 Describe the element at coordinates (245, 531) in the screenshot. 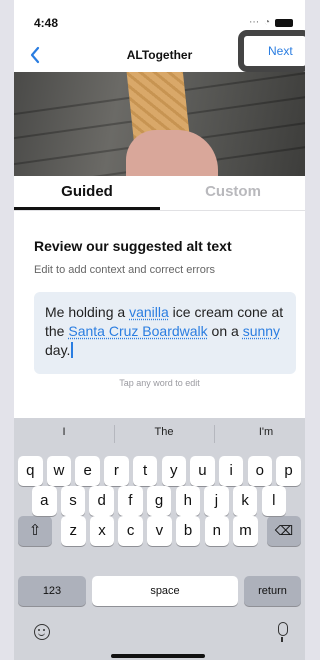

I see `key-m: m` at that location.